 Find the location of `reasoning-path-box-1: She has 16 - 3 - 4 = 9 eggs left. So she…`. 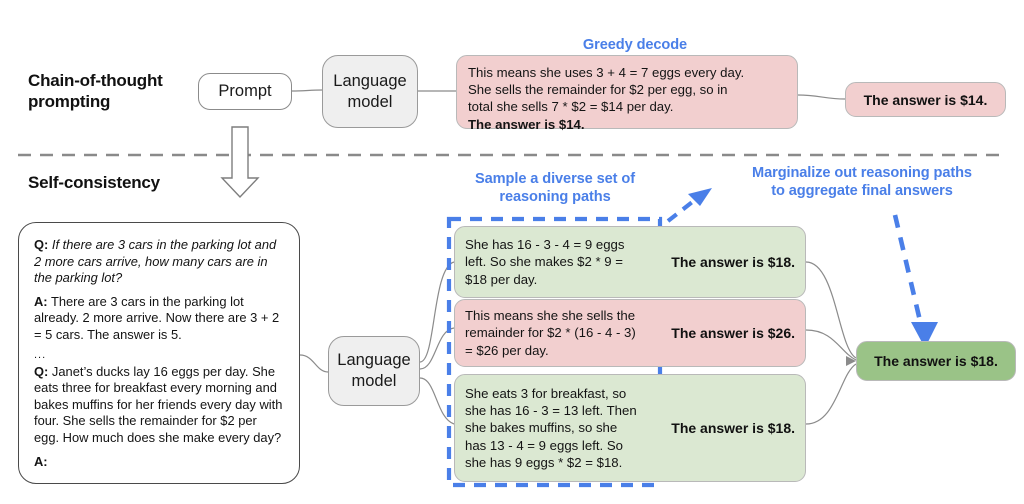

reasoning-path-box-1: She has 16 - 3 - 4 = 9 eggs left. So she… is located at coordinates (630, 262).